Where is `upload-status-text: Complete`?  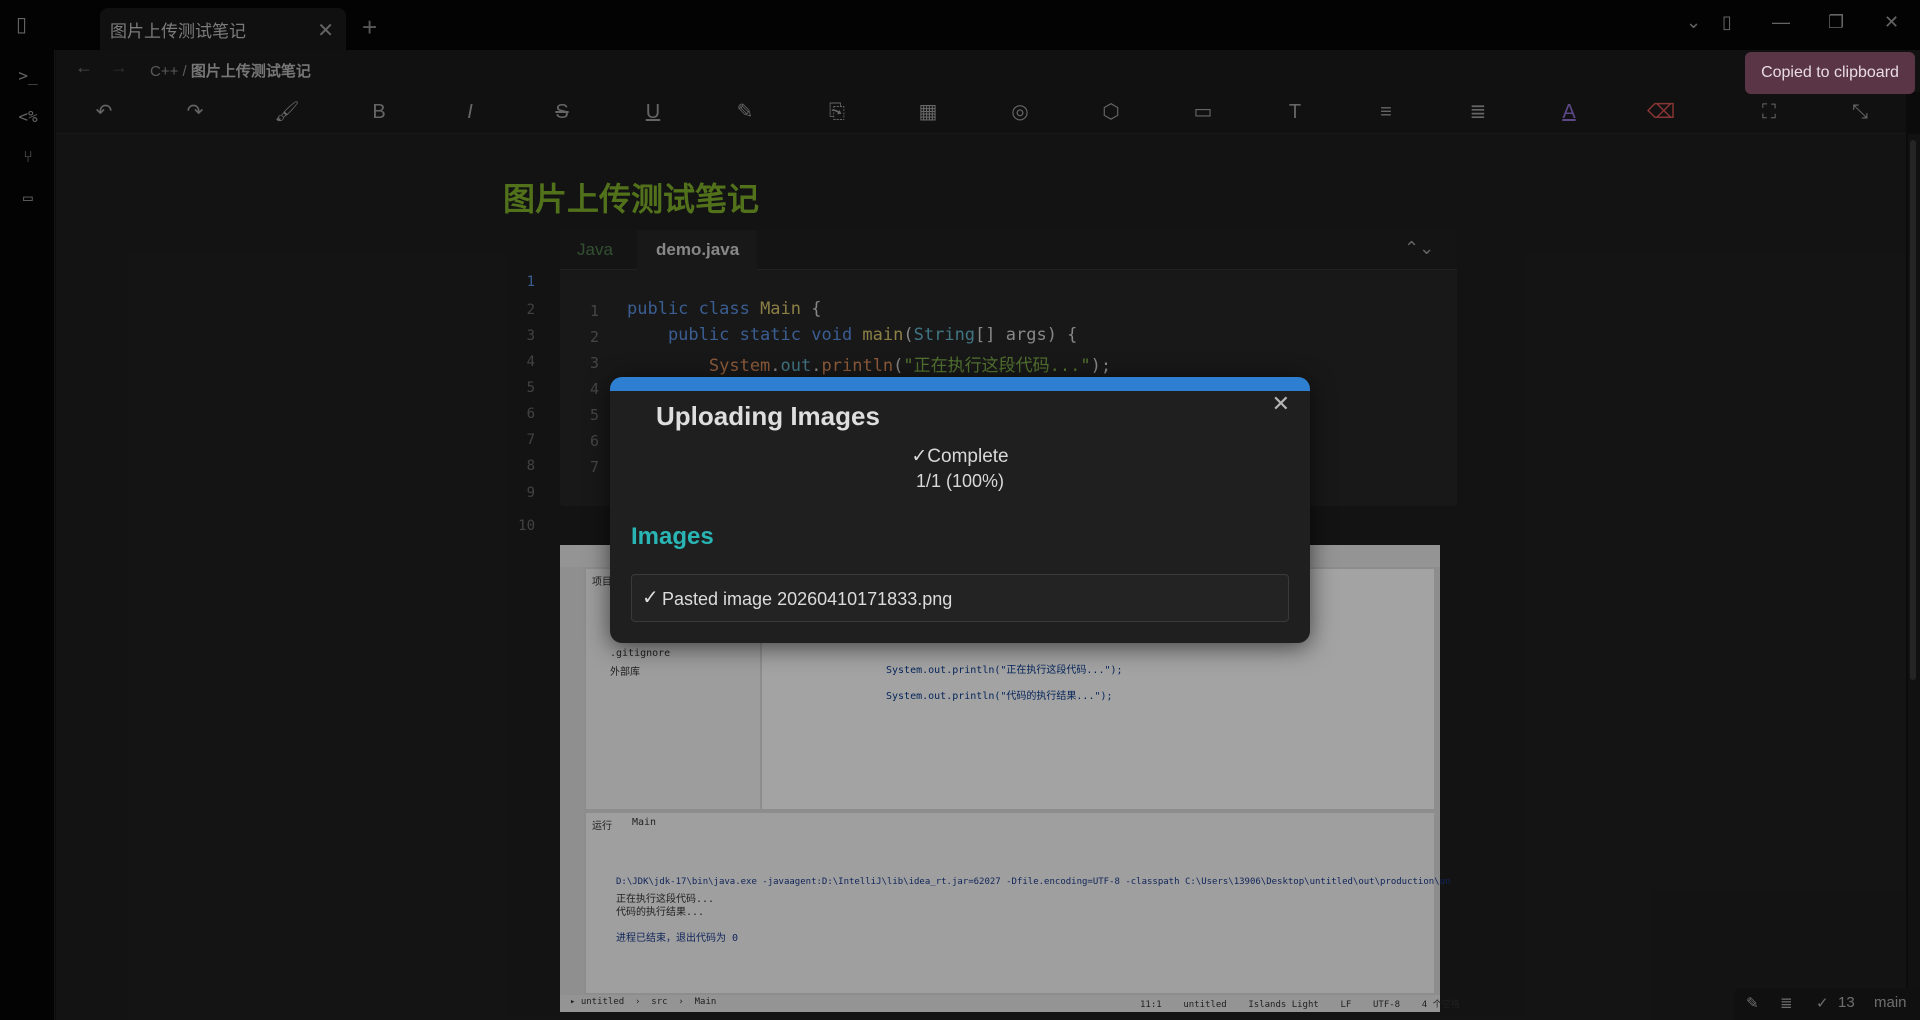
upload-status-text: Complete is located at coordinates (968, 456).